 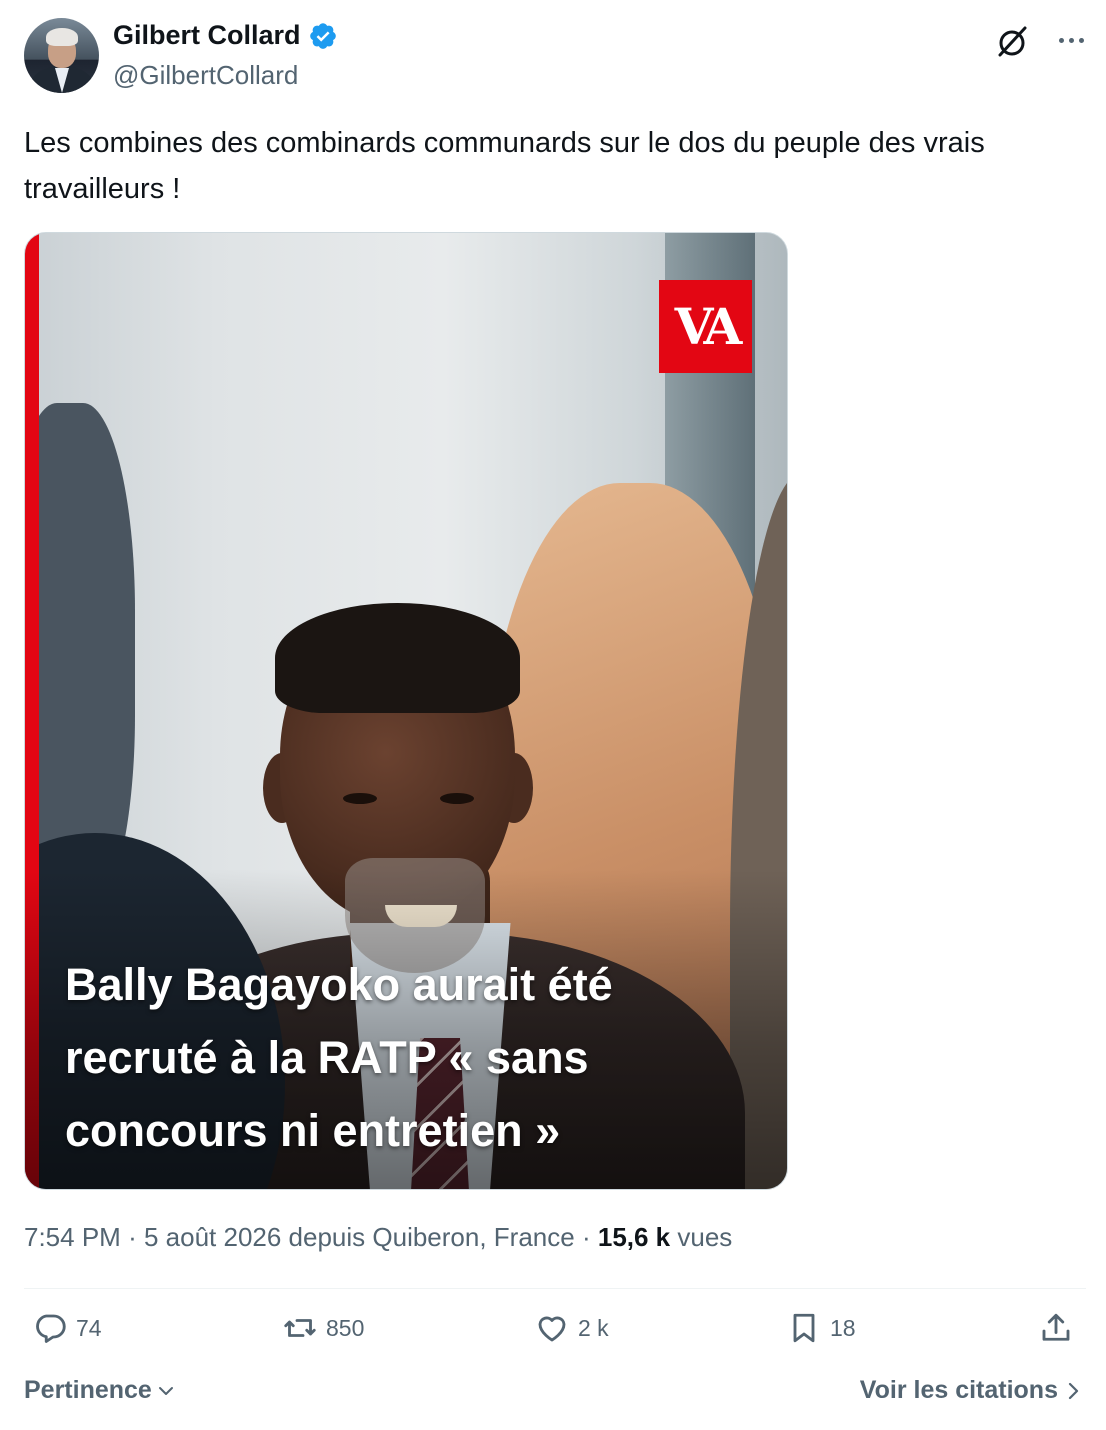 I want to click on sort-label: Pertinence, so click(x=88, y=1390).